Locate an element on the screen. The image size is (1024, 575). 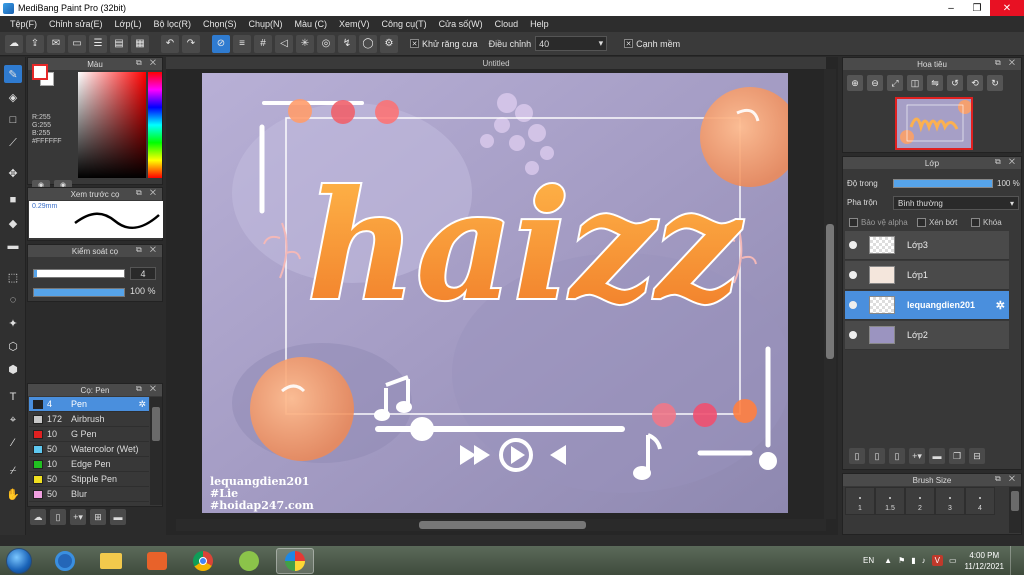
magic-wand-tool-icon: ✦ is located at coordinates (13, 323).